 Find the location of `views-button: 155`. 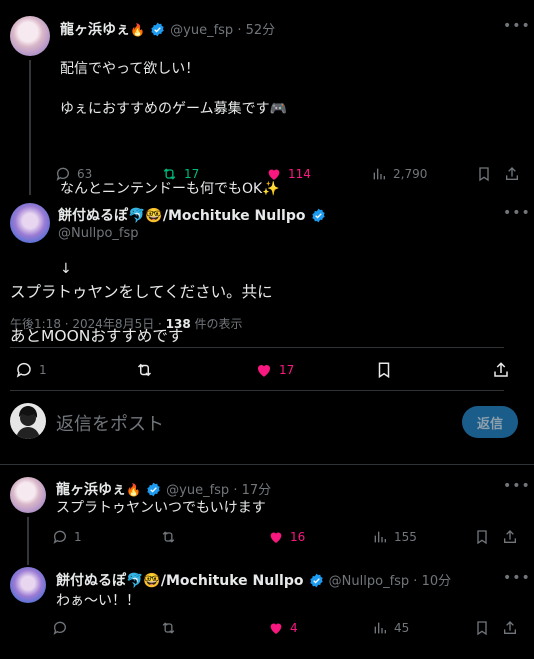

views-button: 155 is located at coordinates (423, 537).